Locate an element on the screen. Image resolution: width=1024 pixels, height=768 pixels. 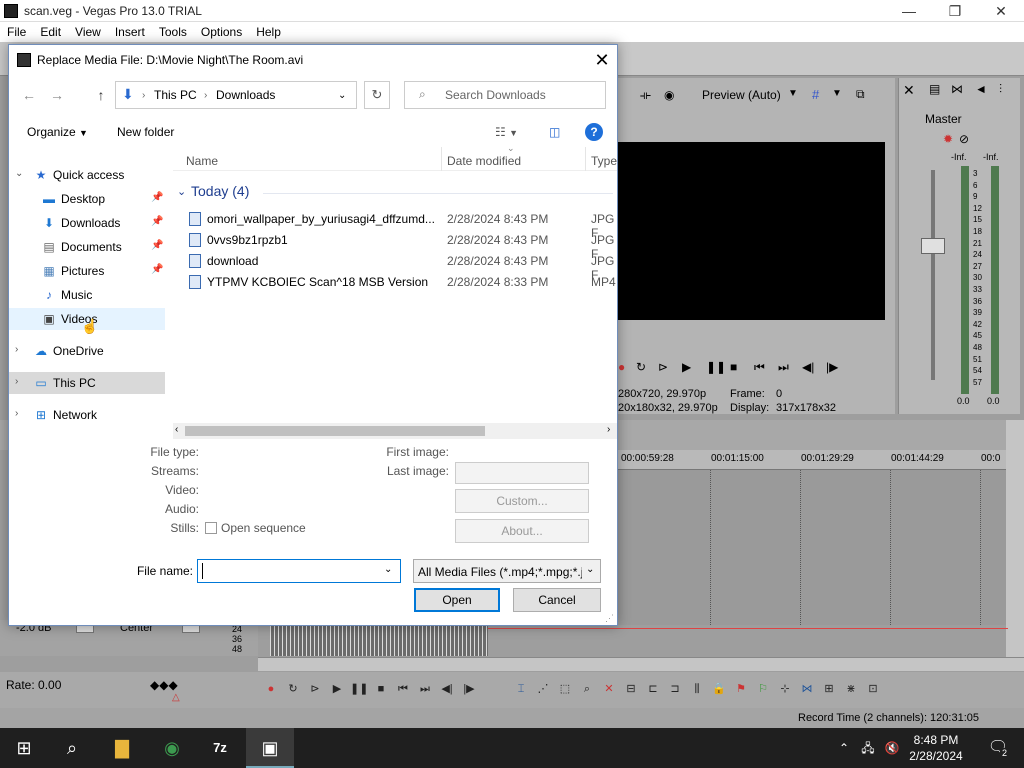
search-box: ⌕ Search Downloads is located at coordinates (505, 95).